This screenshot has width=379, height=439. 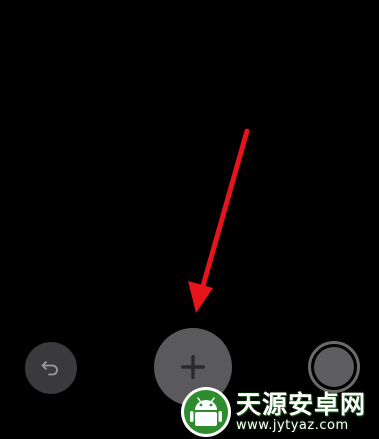 I want to click on watermark-text: 天源安卓网 www.jytyaz.com, so click(x=301, y=412).